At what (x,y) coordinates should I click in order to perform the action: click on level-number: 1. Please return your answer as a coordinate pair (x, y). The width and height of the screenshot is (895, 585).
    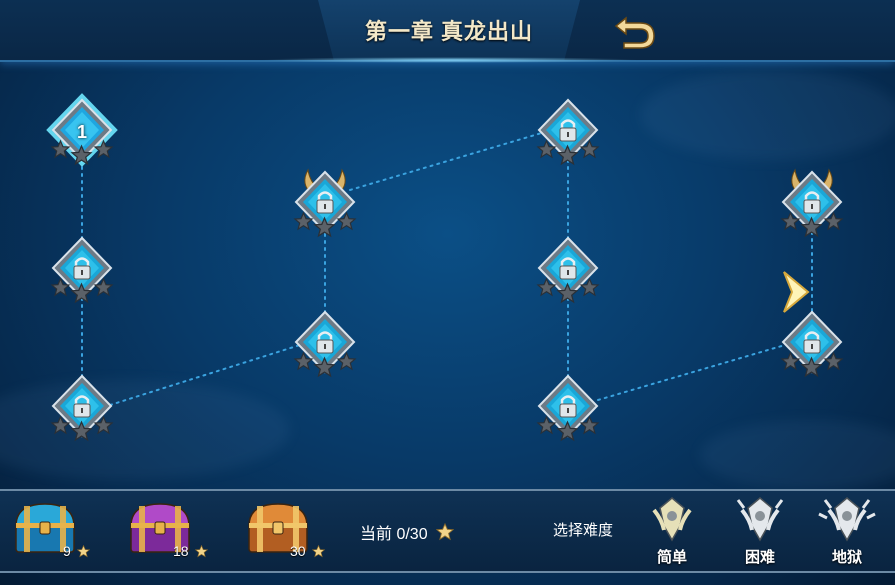
    Looking at the image, I should click on (81, 132).